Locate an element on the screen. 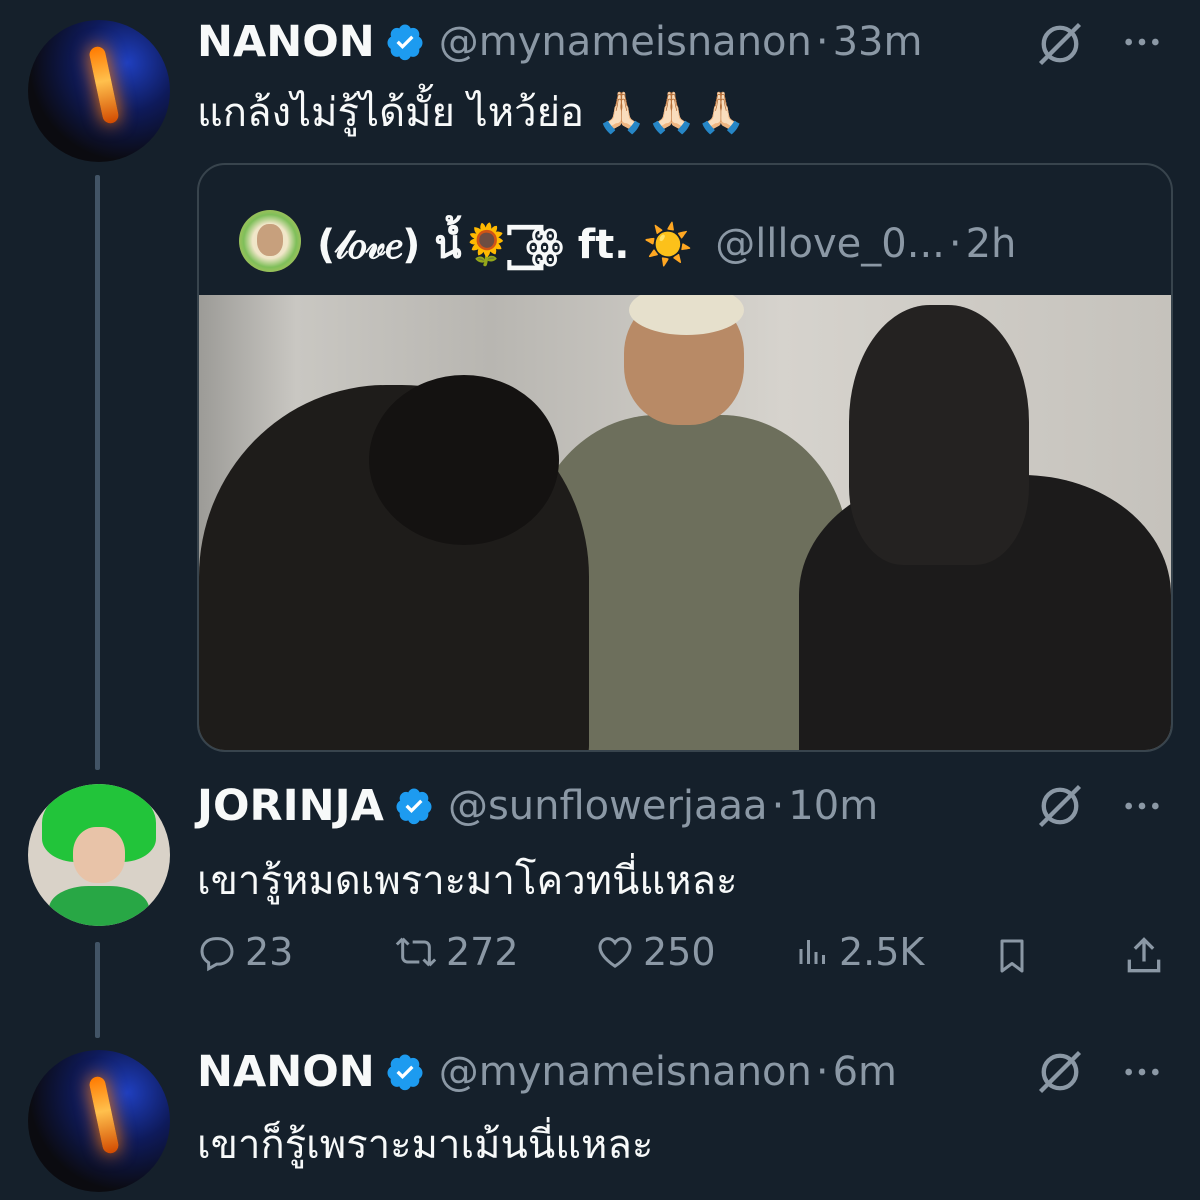  reply-icon is located at coordinates (217, 954).